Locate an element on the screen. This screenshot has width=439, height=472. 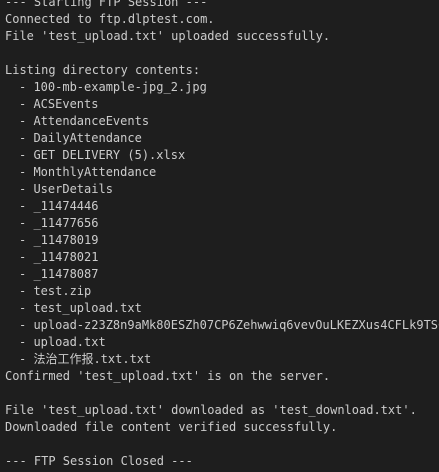
directory-entry: - upload.txt is located at coordinates (62, 342).